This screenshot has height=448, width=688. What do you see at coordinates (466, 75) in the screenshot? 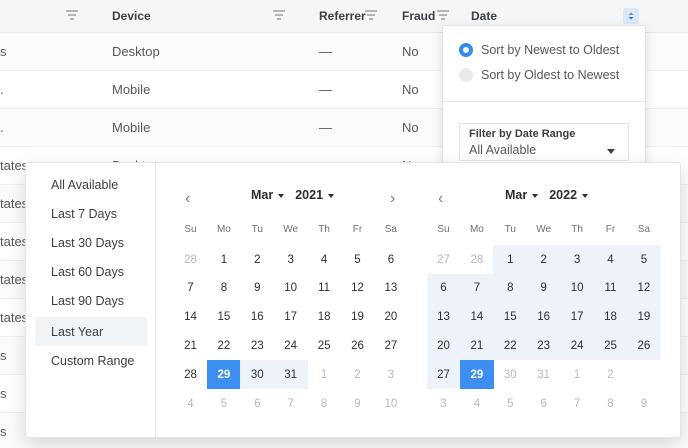
I see `radio-unselected-icon` at bounding box center [466, 75].